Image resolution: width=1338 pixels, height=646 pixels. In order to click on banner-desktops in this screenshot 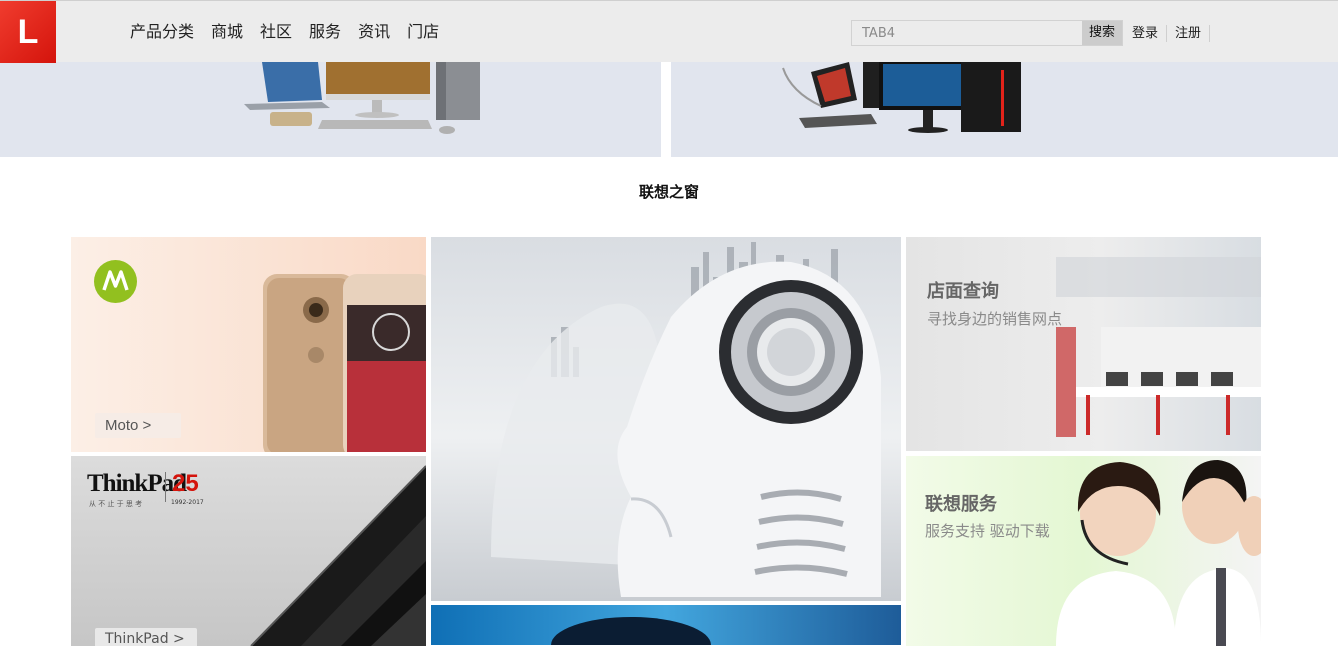, I will do `click(330, 109)`.